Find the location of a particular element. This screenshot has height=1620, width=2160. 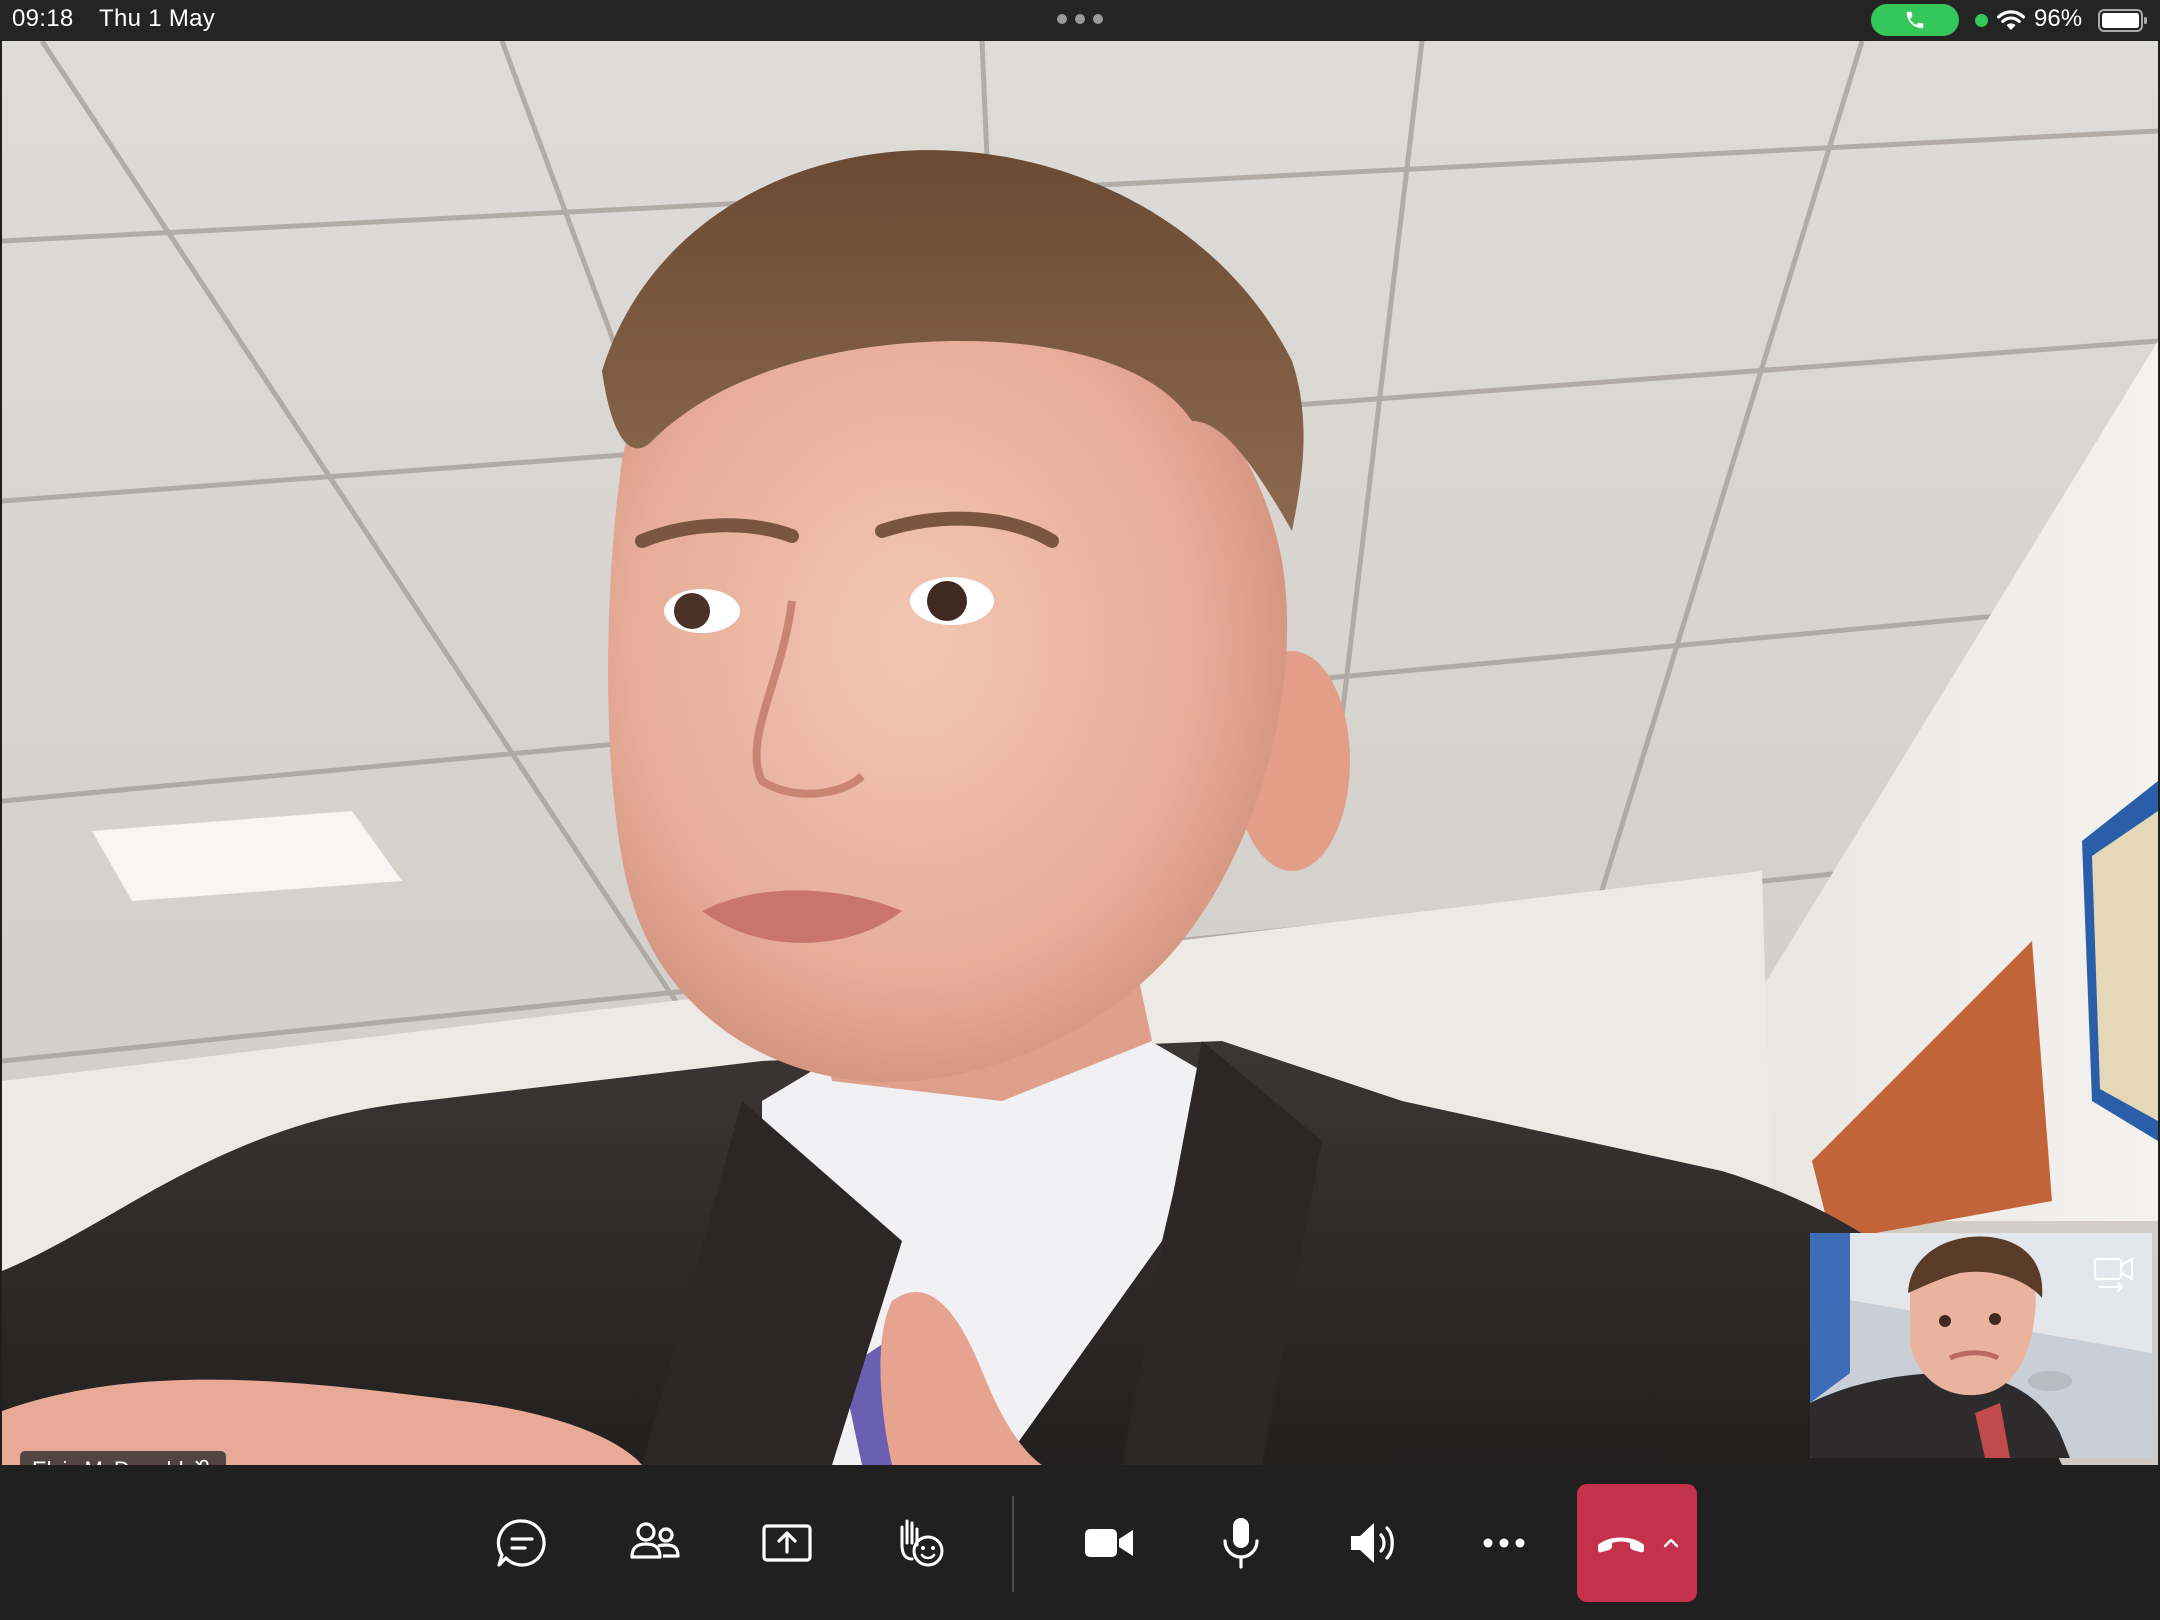

speaker-button is located at coordinates (1374, 1543).